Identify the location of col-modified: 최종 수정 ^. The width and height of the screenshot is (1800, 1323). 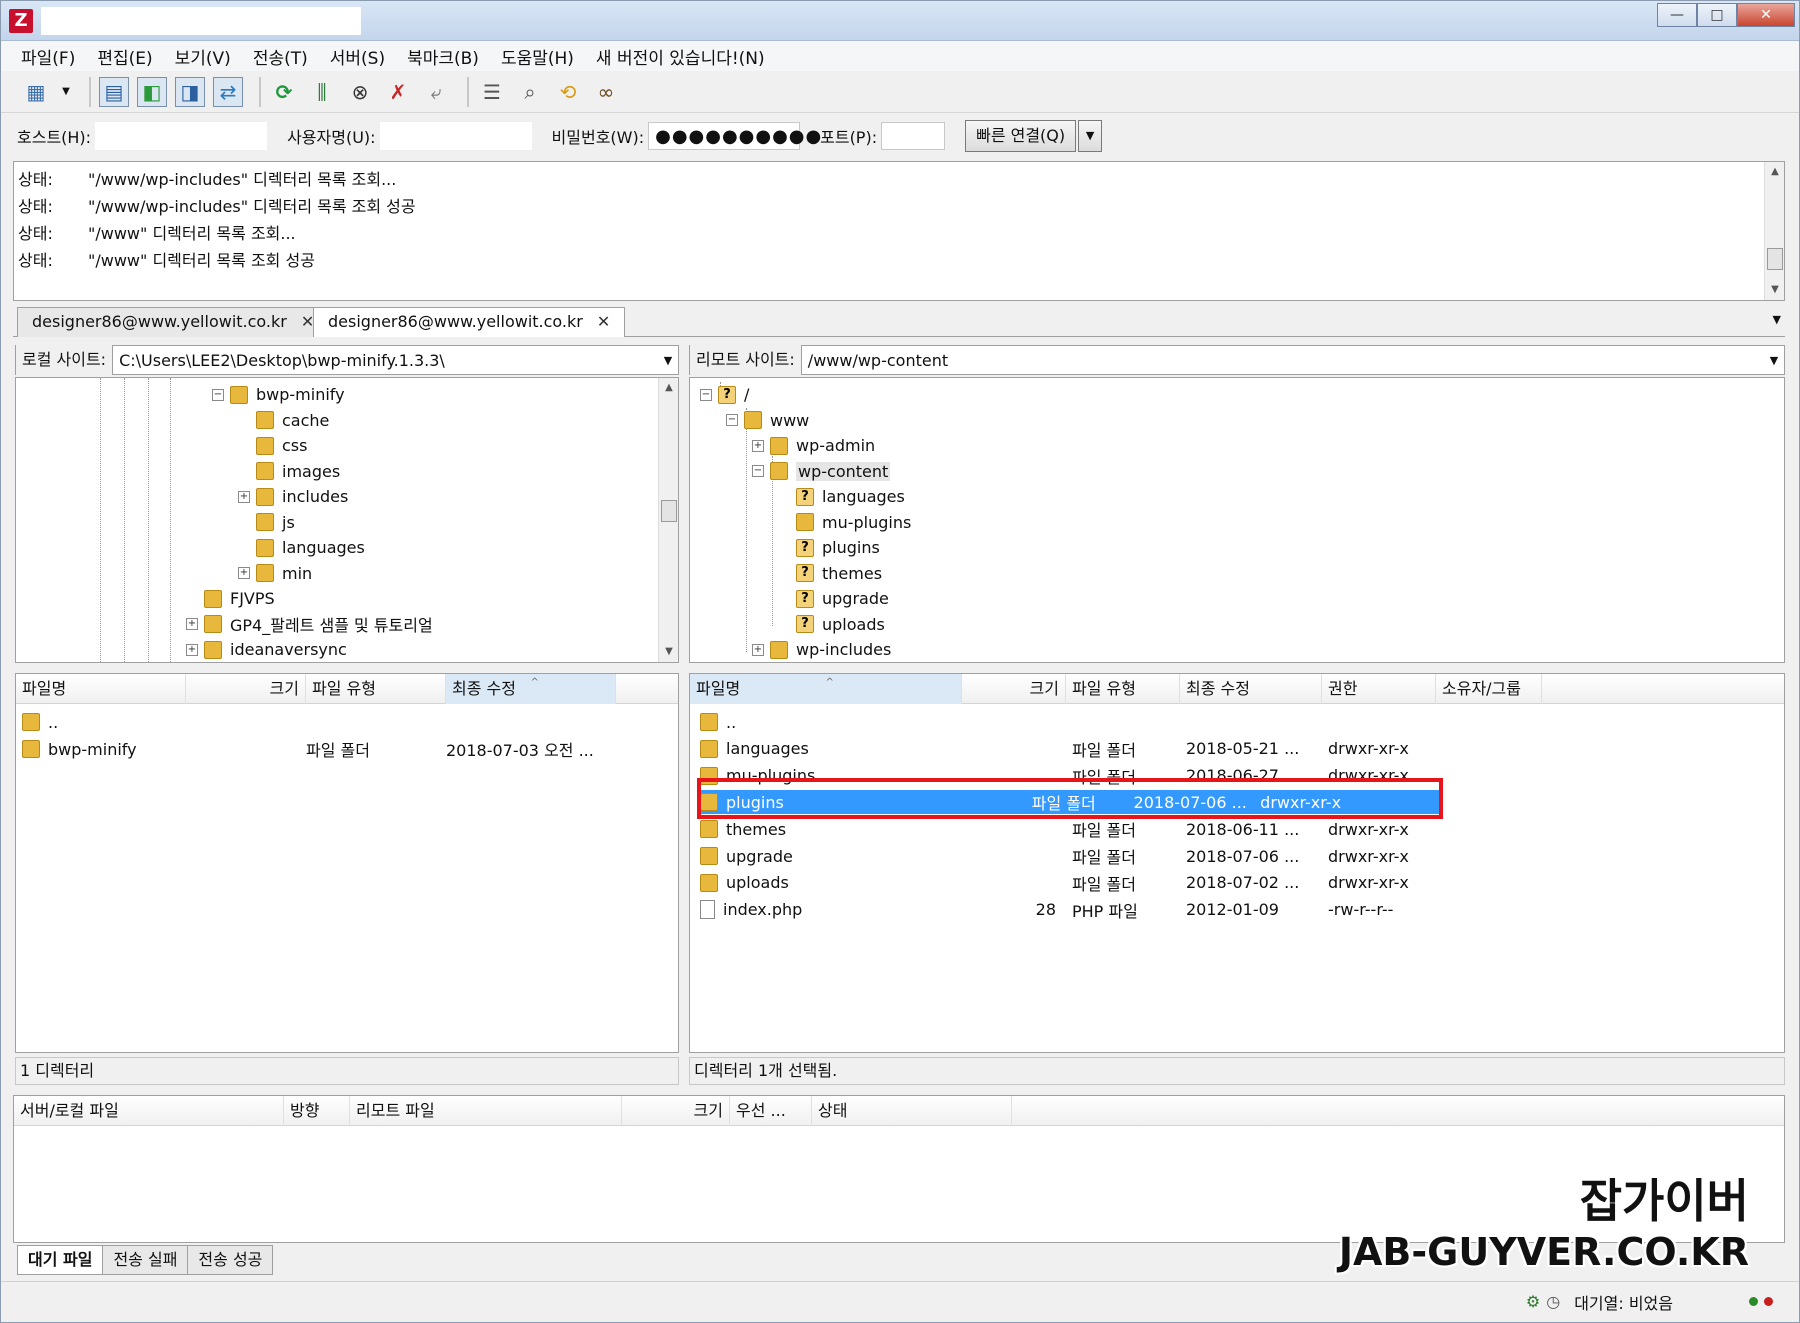
(531, 689).